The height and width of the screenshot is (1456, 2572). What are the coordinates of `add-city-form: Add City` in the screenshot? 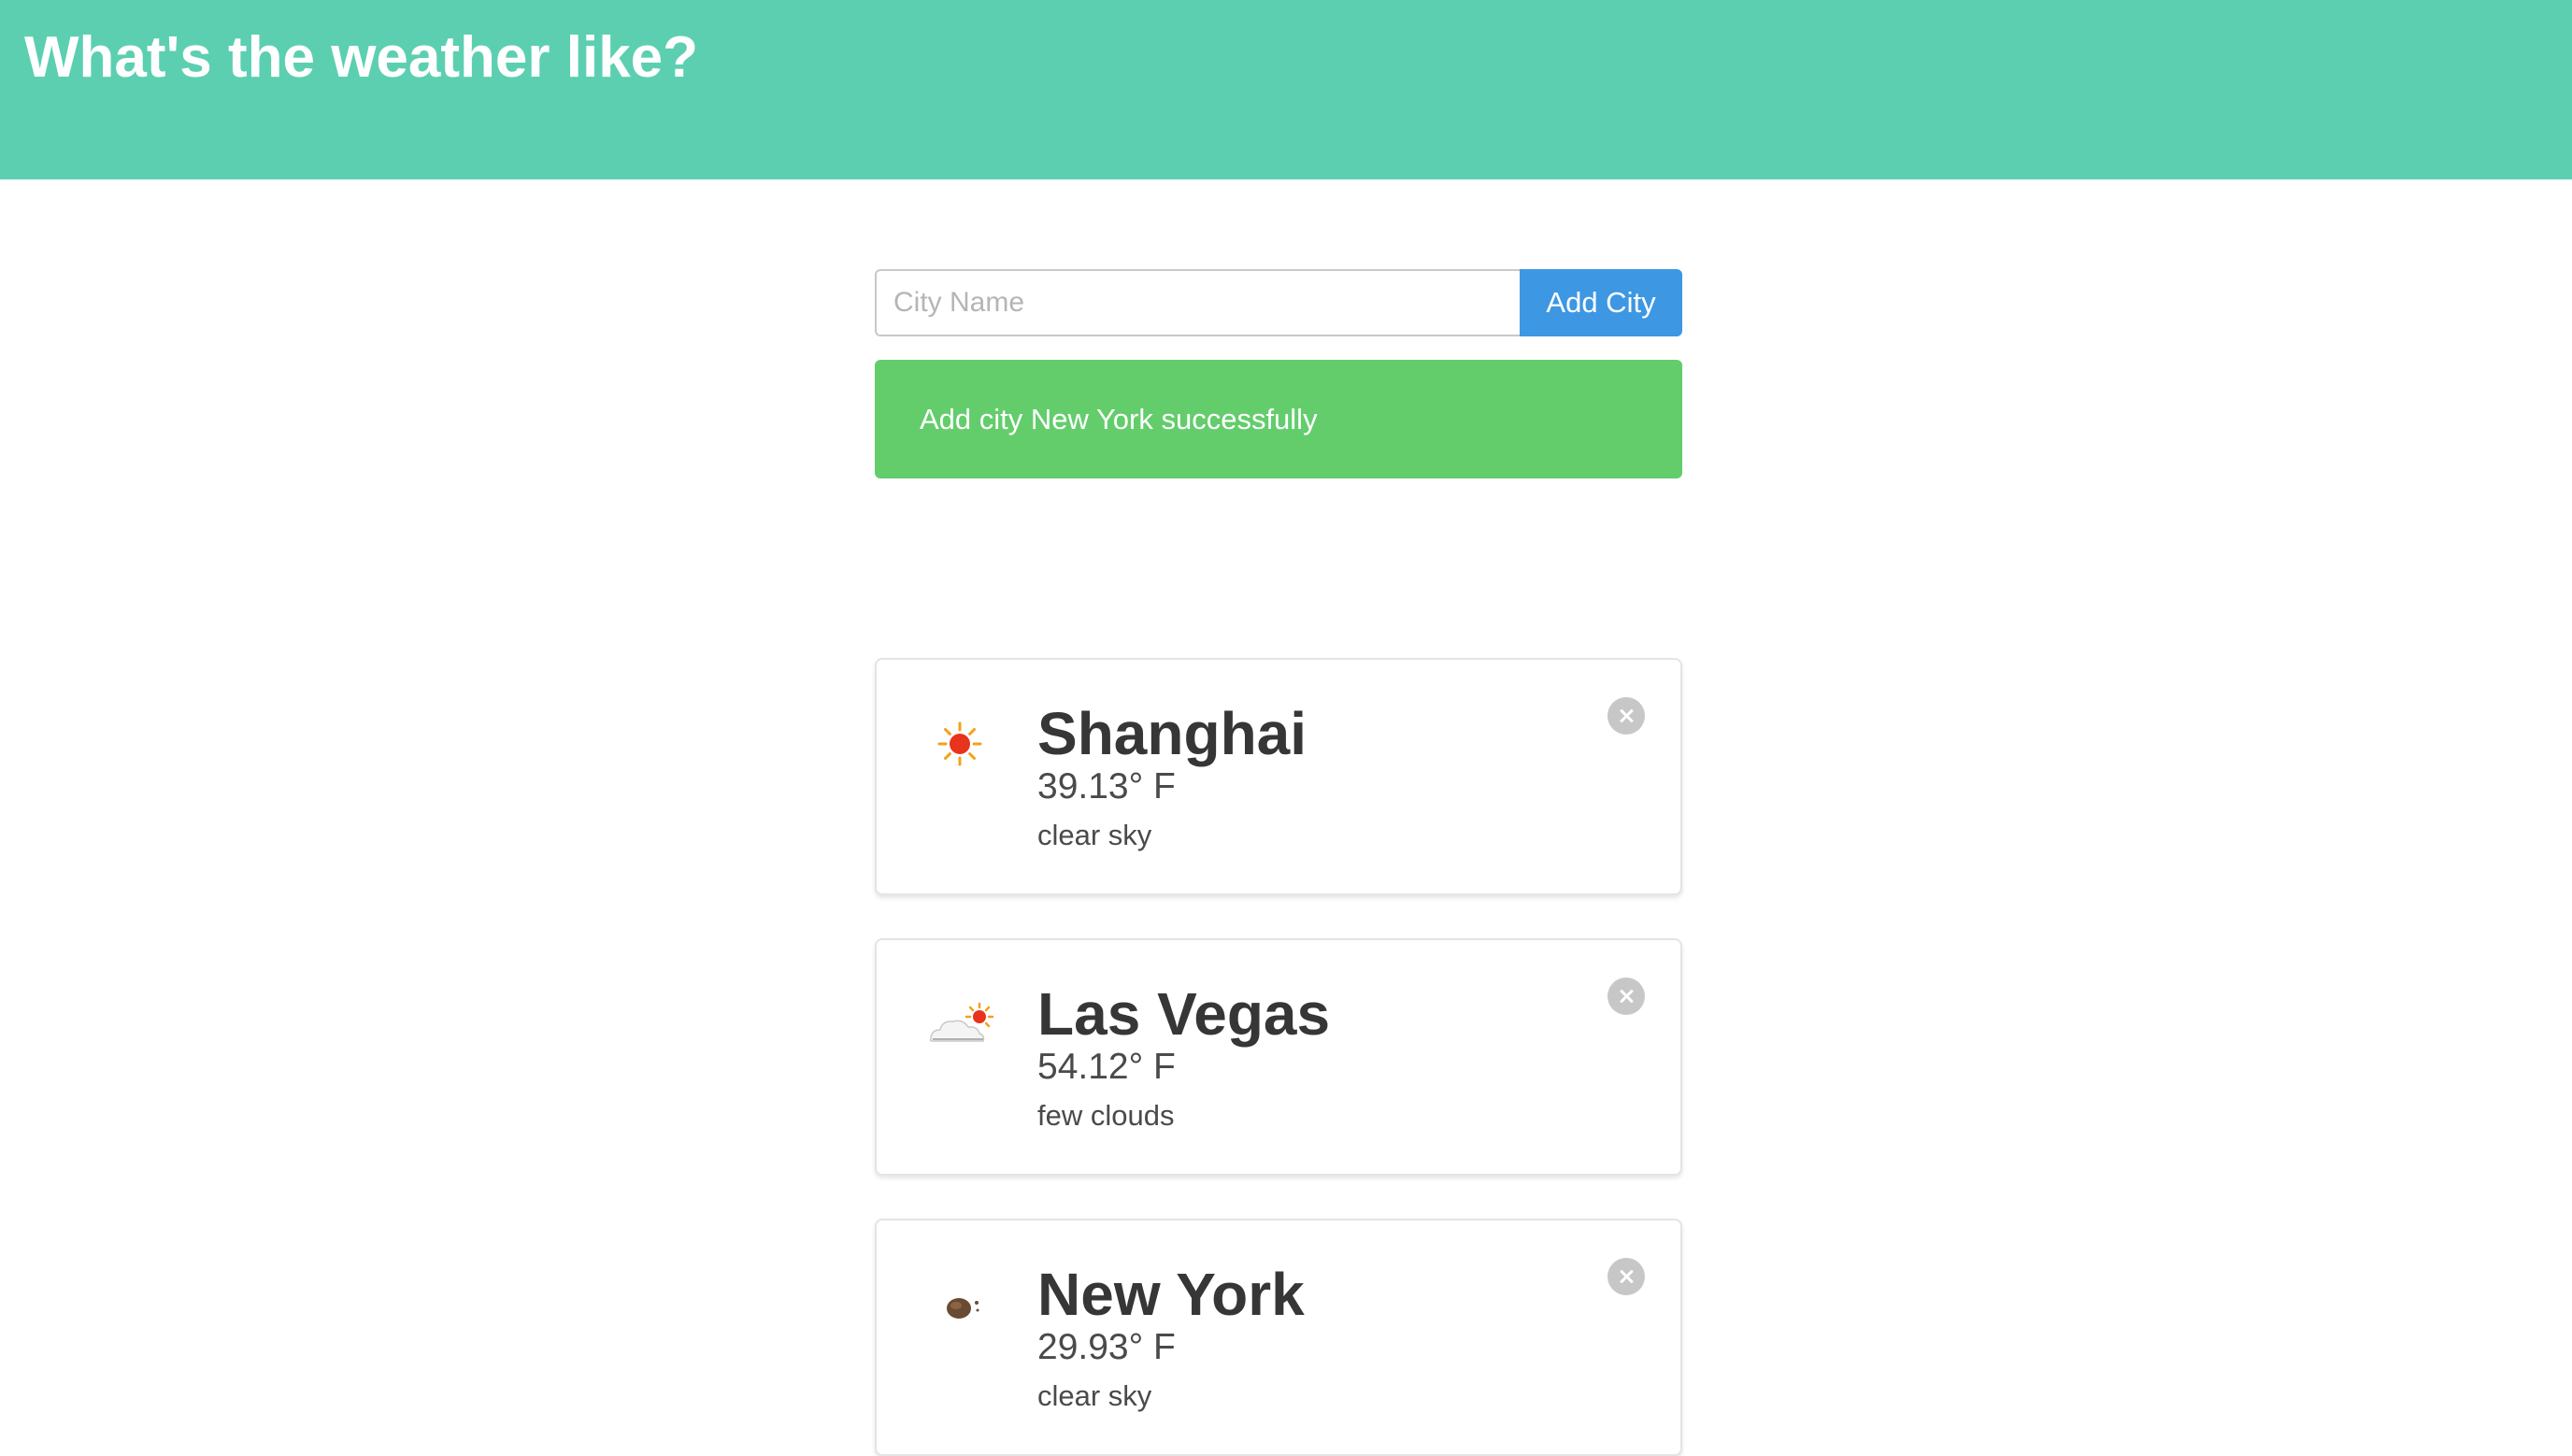 It's located at (1278, 302).